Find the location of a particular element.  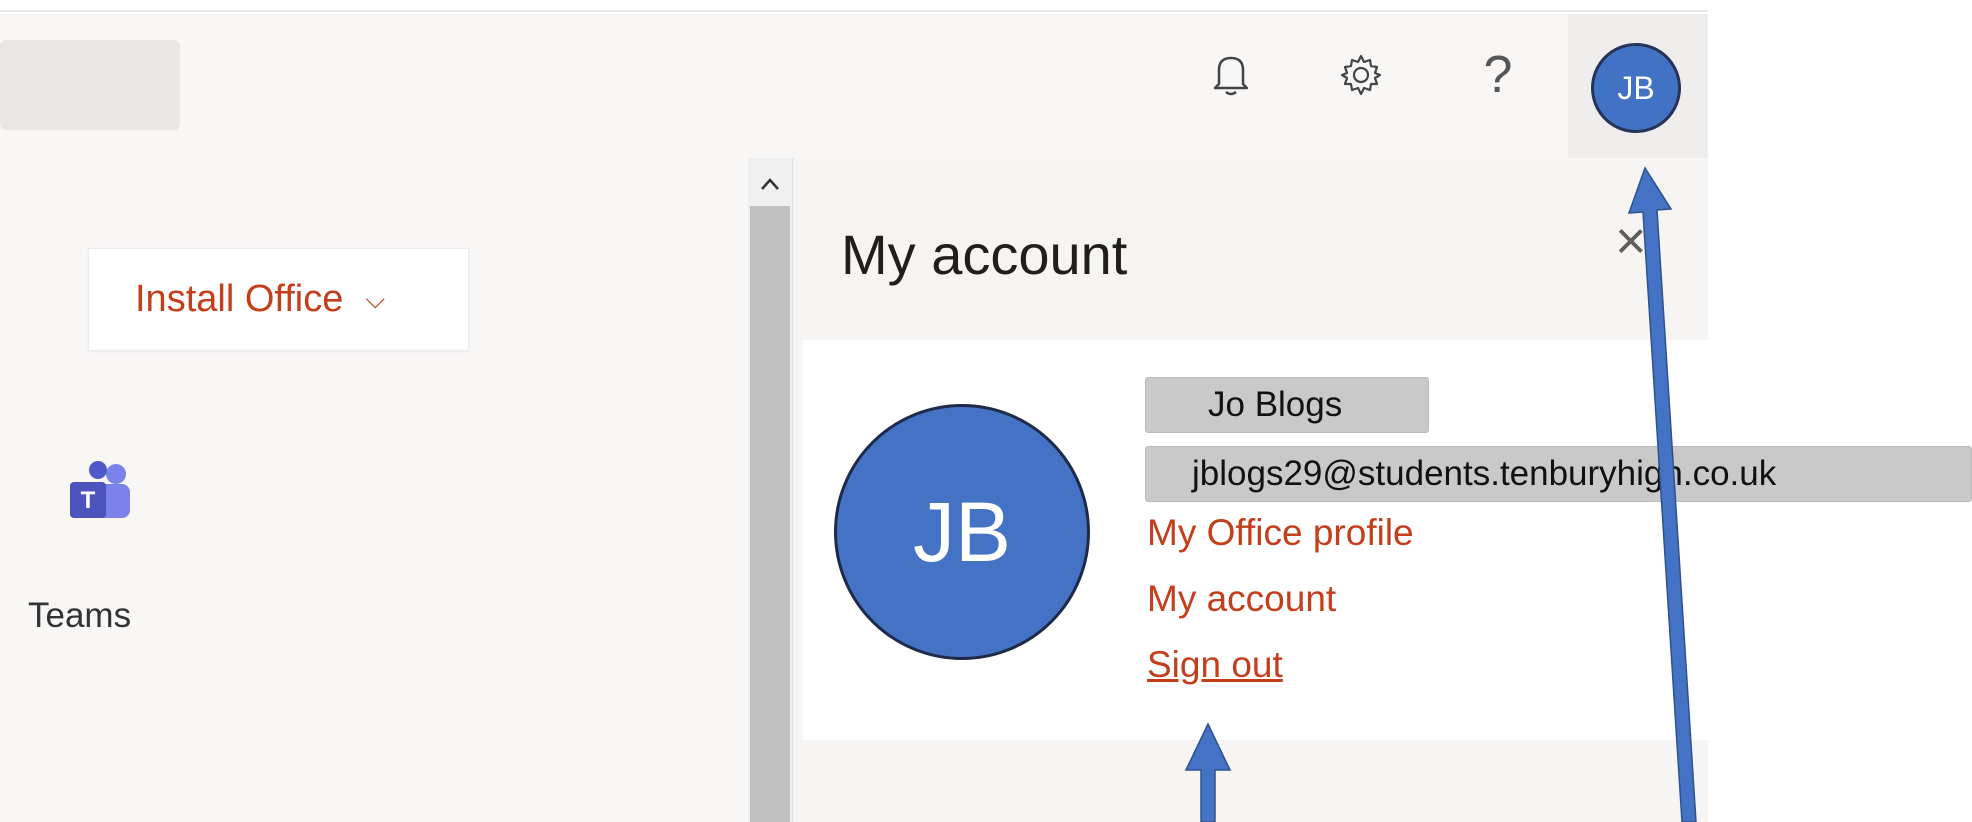

search-box is located at coordinates (90, 85).